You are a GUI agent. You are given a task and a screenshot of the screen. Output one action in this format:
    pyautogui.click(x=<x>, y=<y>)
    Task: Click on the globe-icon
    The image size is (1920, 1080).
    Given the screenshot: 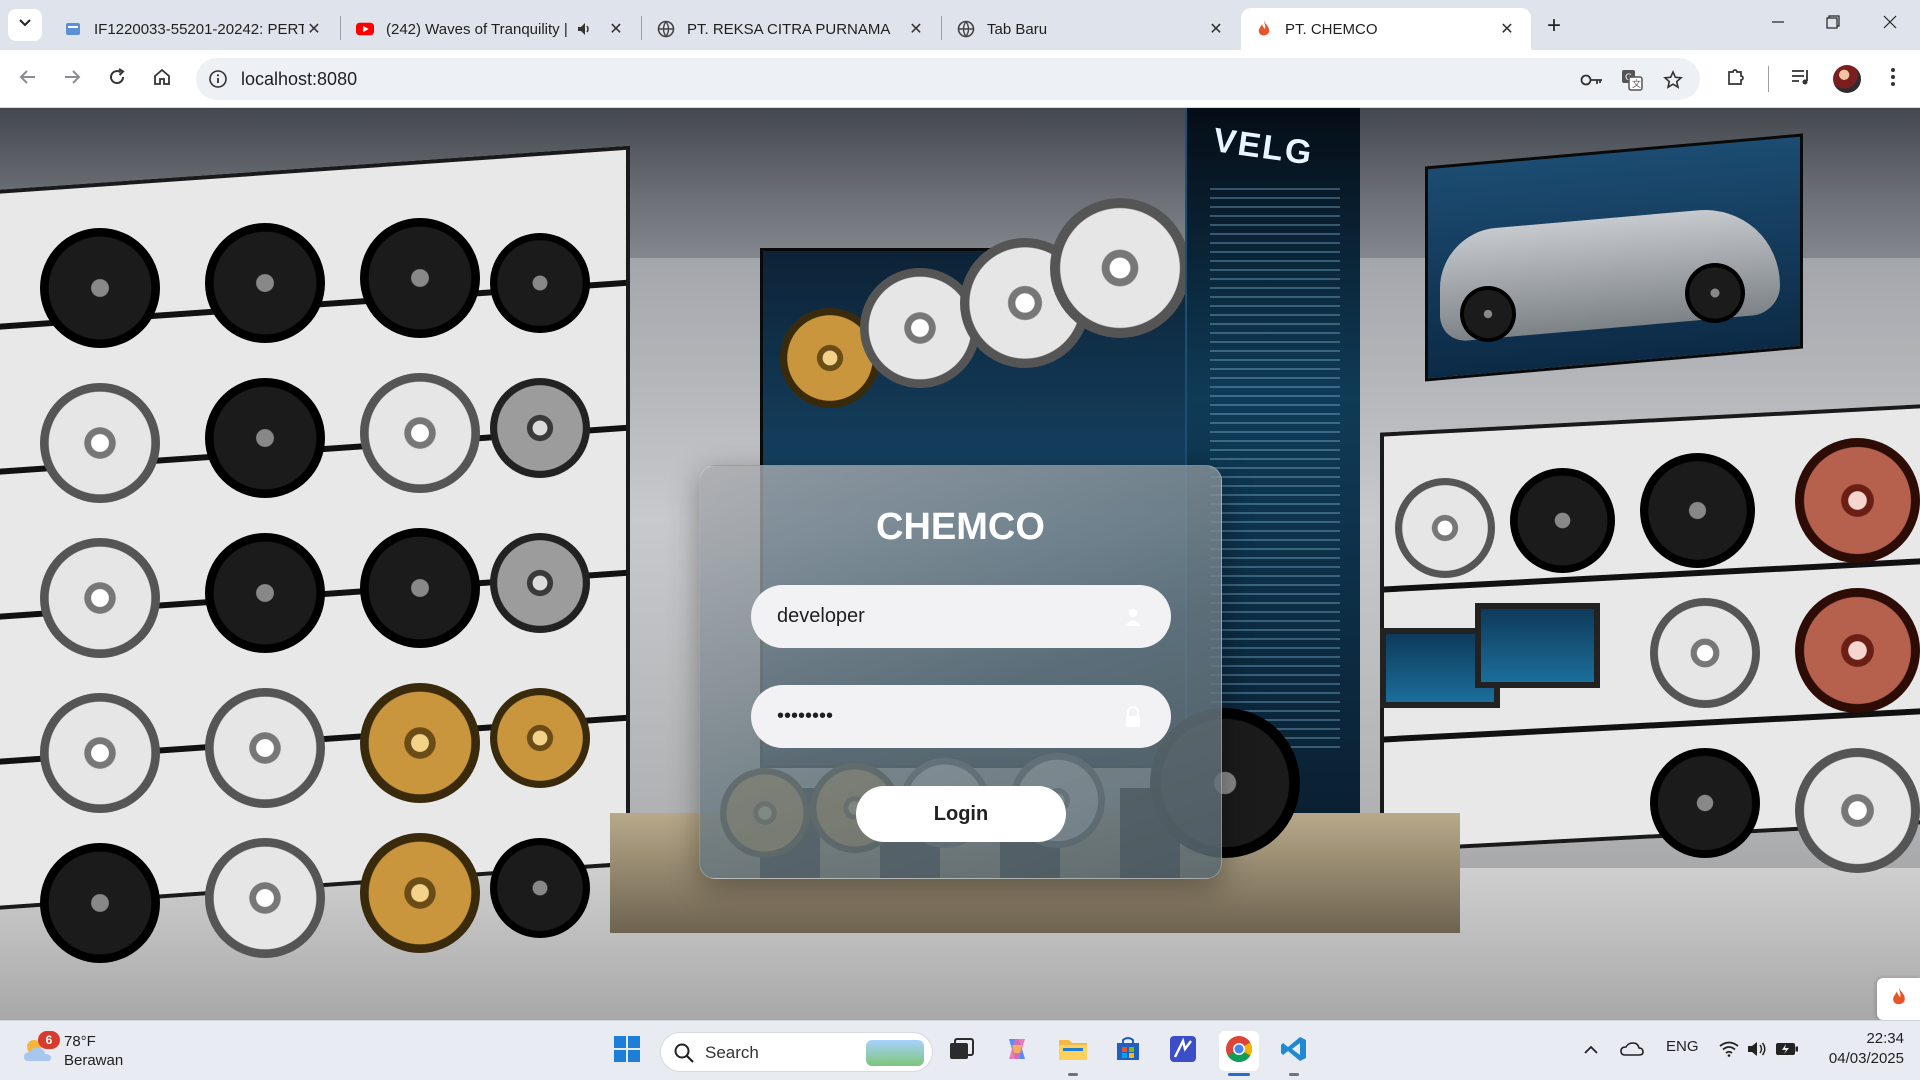 What is the action you would take?
    pyautogui.click(x=666, y=29)
    